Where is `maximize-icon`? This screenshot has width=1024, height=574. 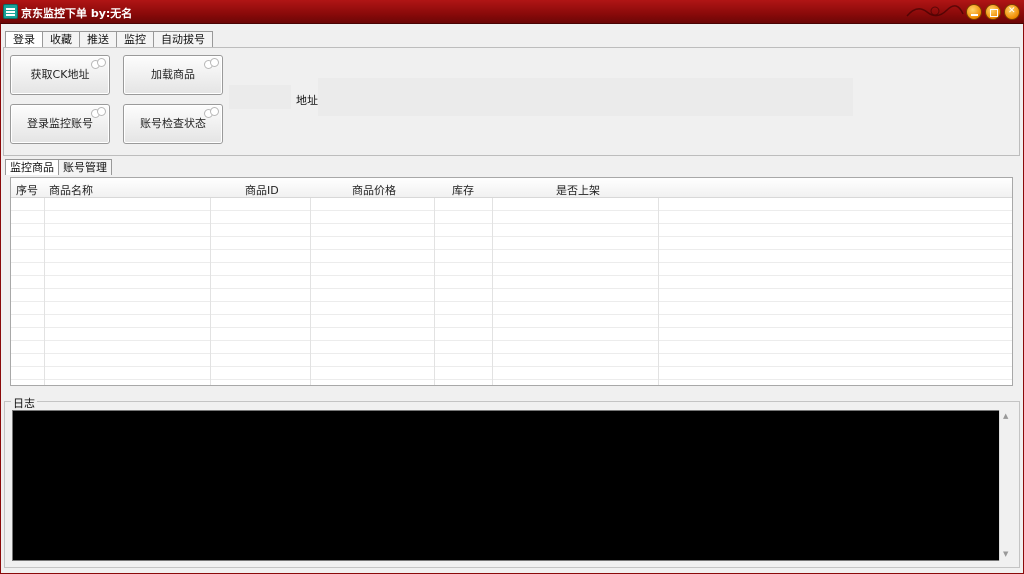 maximize-icon is located at coordinates (993, 12).